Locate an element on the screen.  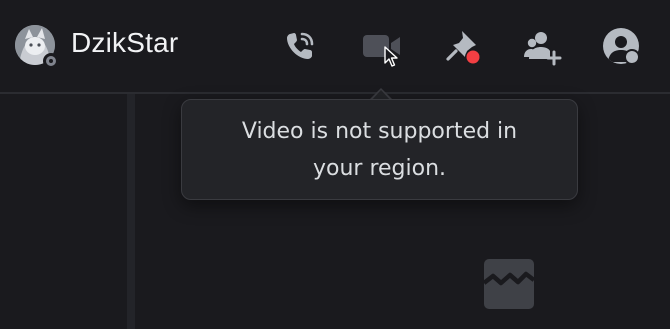
avatar is located at coordinates (37, 47).